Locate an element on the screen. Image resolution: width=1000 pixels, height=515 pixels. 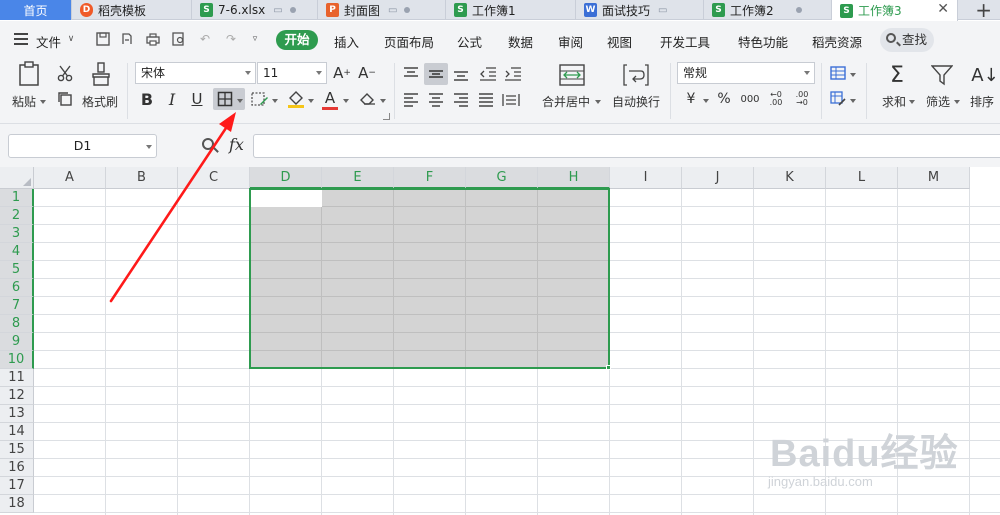
tab-workbook3: S 工作簿3 ✕ is located at coordinates (895, 10).